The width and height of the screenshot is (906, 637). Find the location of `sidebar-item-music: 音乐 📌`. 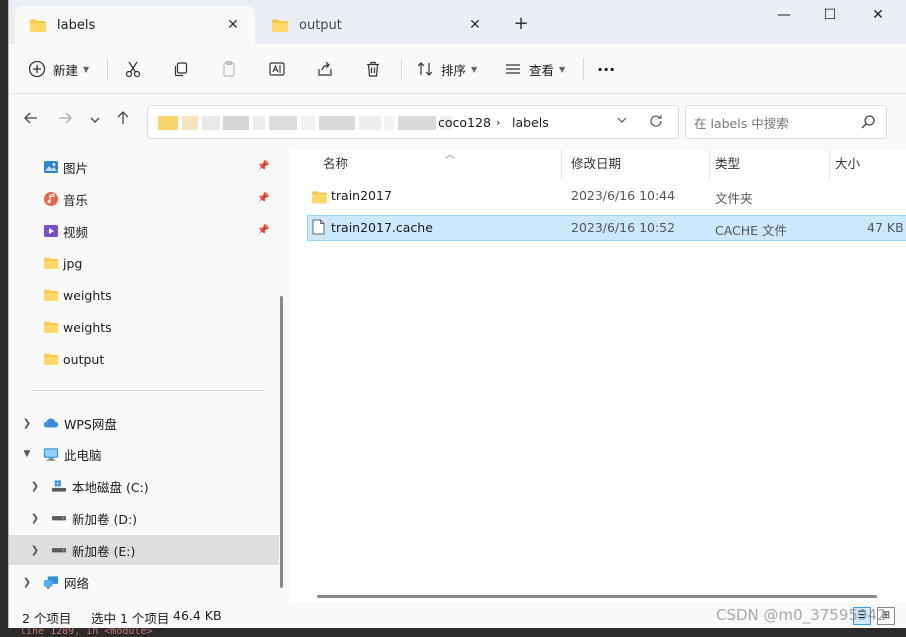

sidebar-item-music: 音乐 📌 is located at coordinates (141, 199).